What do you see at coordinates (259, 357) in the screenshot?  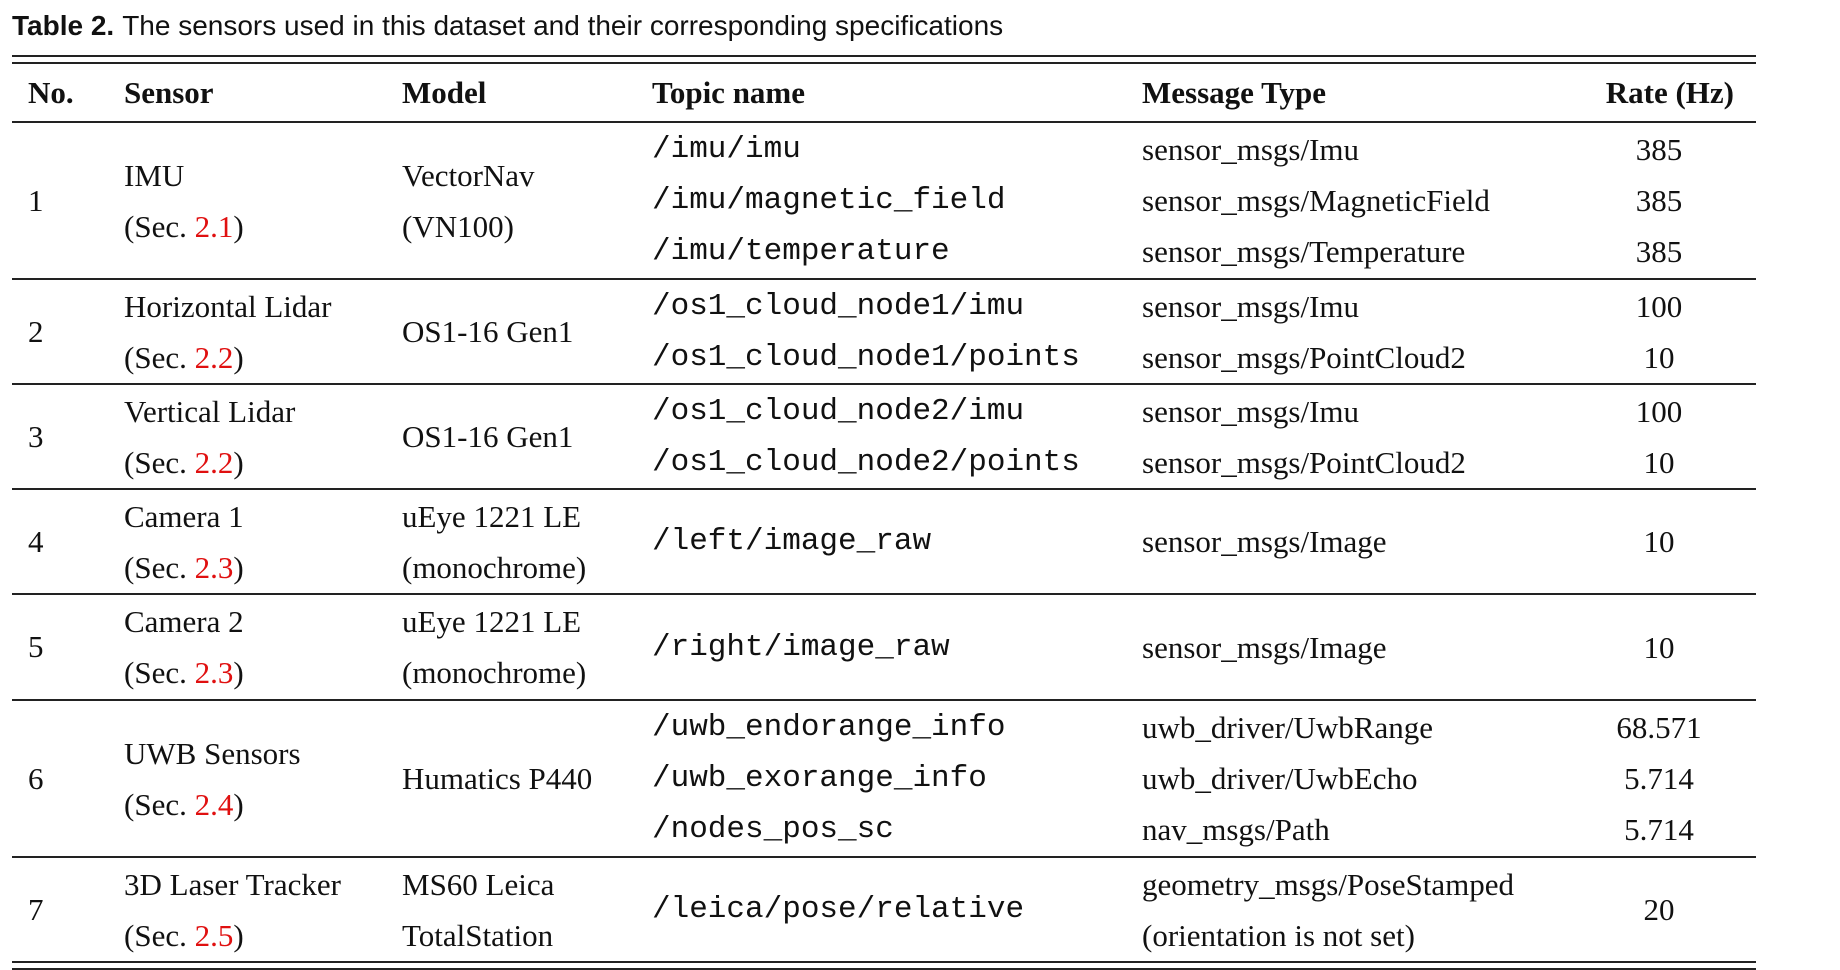 I see `section-reference: (Sec. 2.2)` at bounding box center [259, 357].